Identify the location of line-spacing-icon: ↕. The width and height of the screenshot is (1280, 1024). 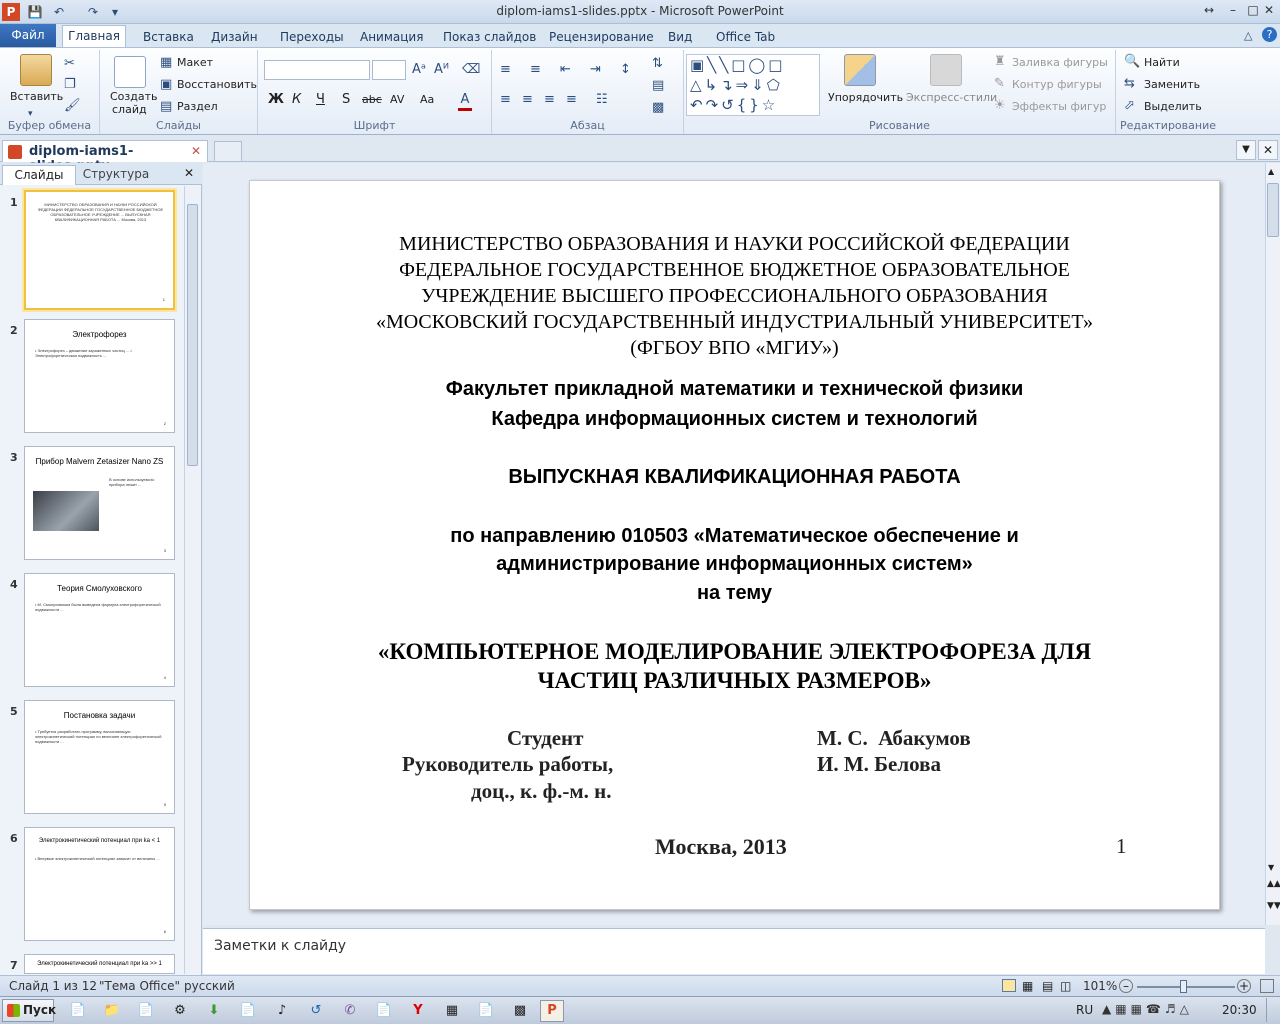
(625, 70).